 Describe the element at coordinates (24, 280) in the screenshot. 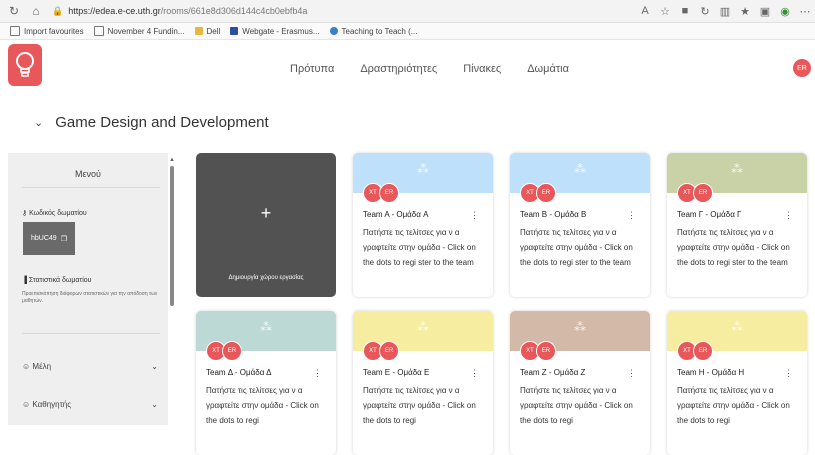

I see `bar-chart-icon: ▐` at that location.